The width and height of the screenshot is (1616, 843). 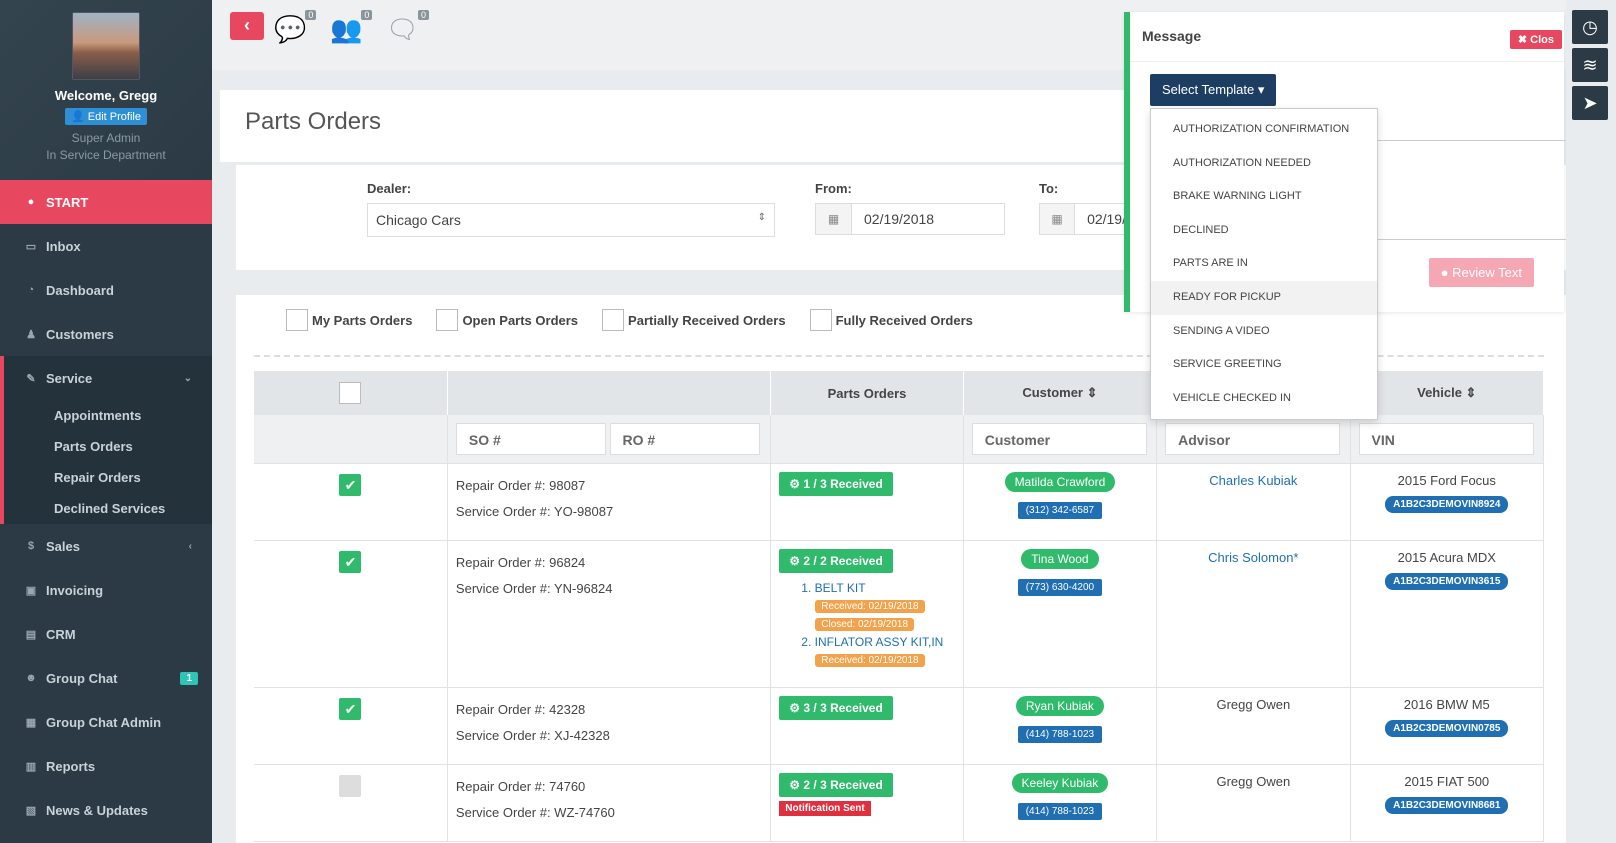 I want to click on template-option: VEHICLE CHECKED IN, so click(x=1264, y=399).